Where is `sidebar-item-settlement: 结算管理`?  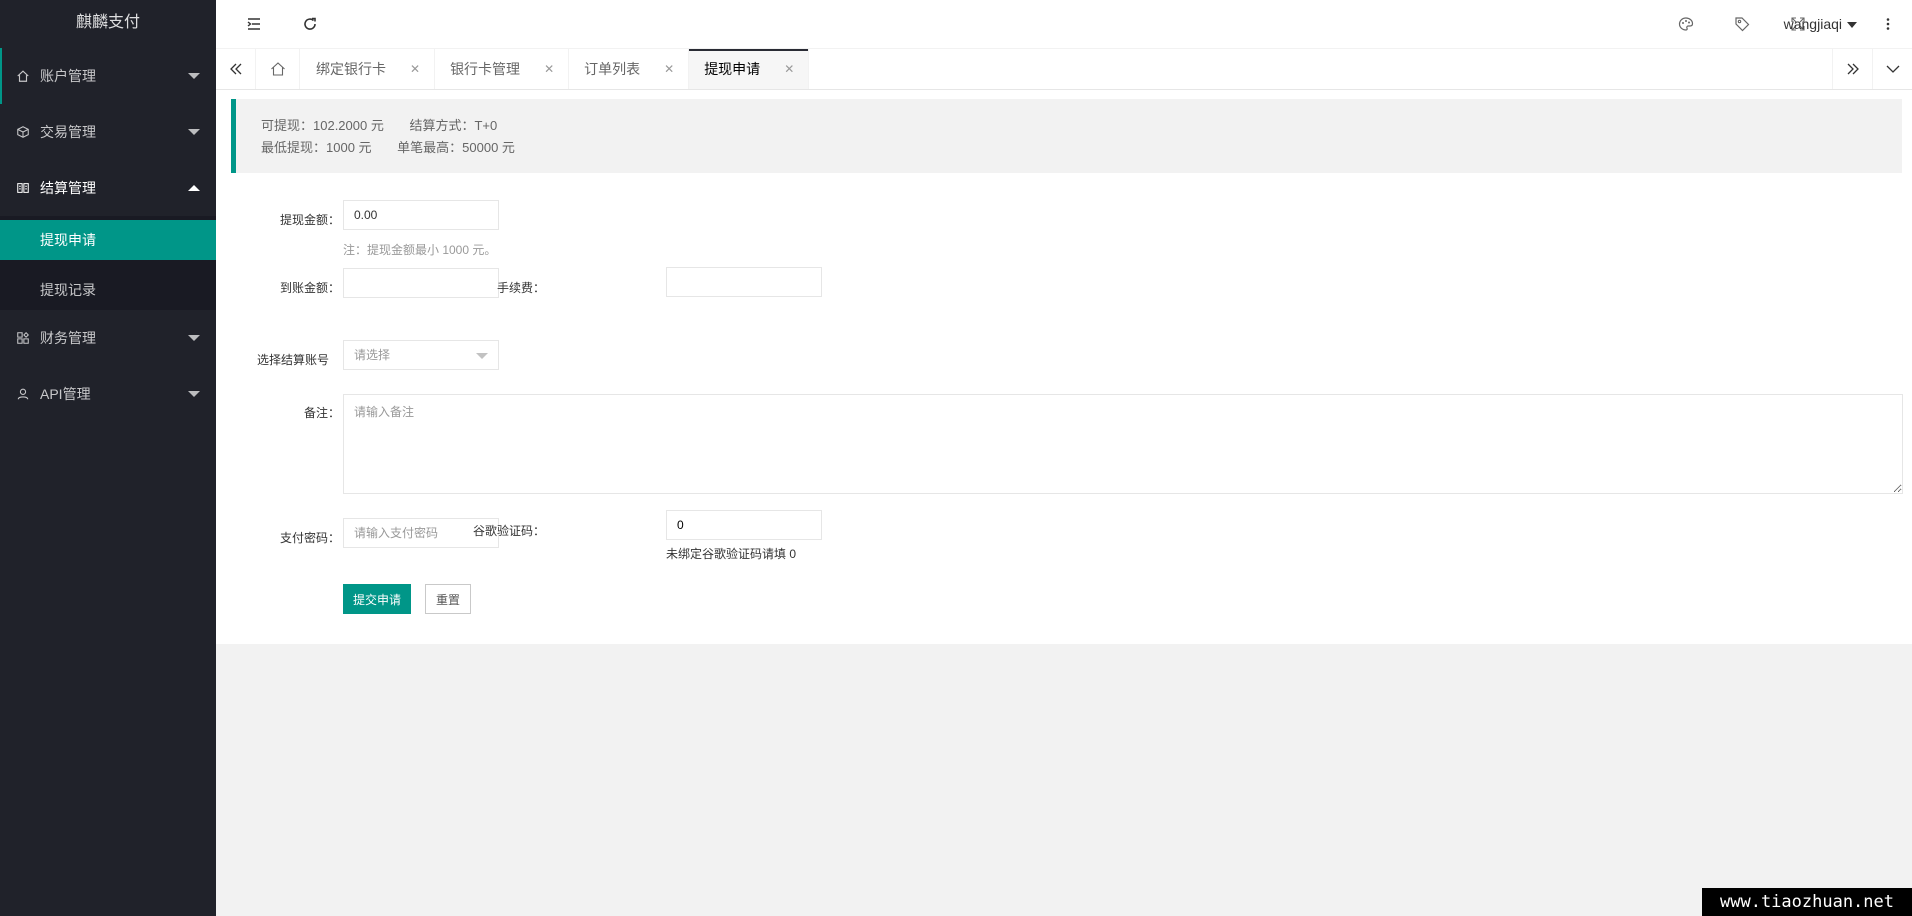
sidebar-item-settlement: 结算管理 is located at coordinates (108, 188).